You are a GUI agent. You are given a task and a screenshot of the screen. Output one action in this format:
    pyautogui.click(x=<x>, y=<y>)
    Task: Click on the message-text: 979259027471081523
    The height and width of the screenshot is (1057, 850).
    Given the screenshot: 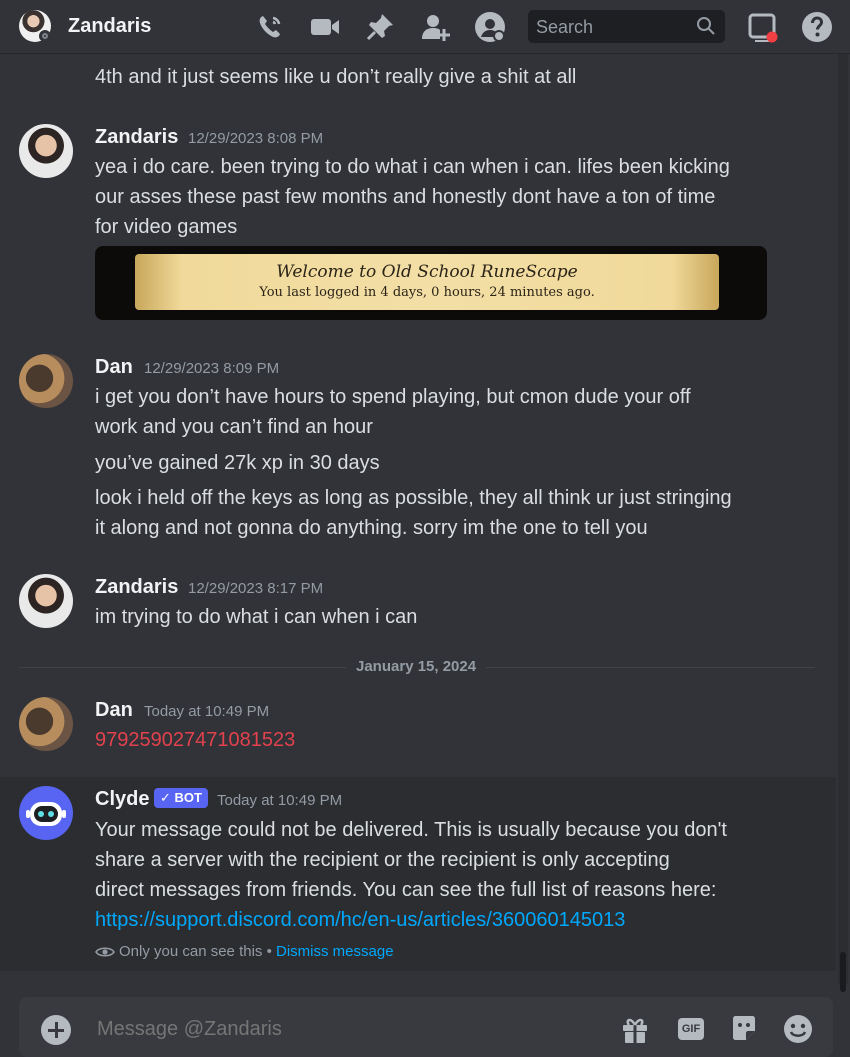 What is the action you would take?
    pyautogui.click(x=195, y=740)
    